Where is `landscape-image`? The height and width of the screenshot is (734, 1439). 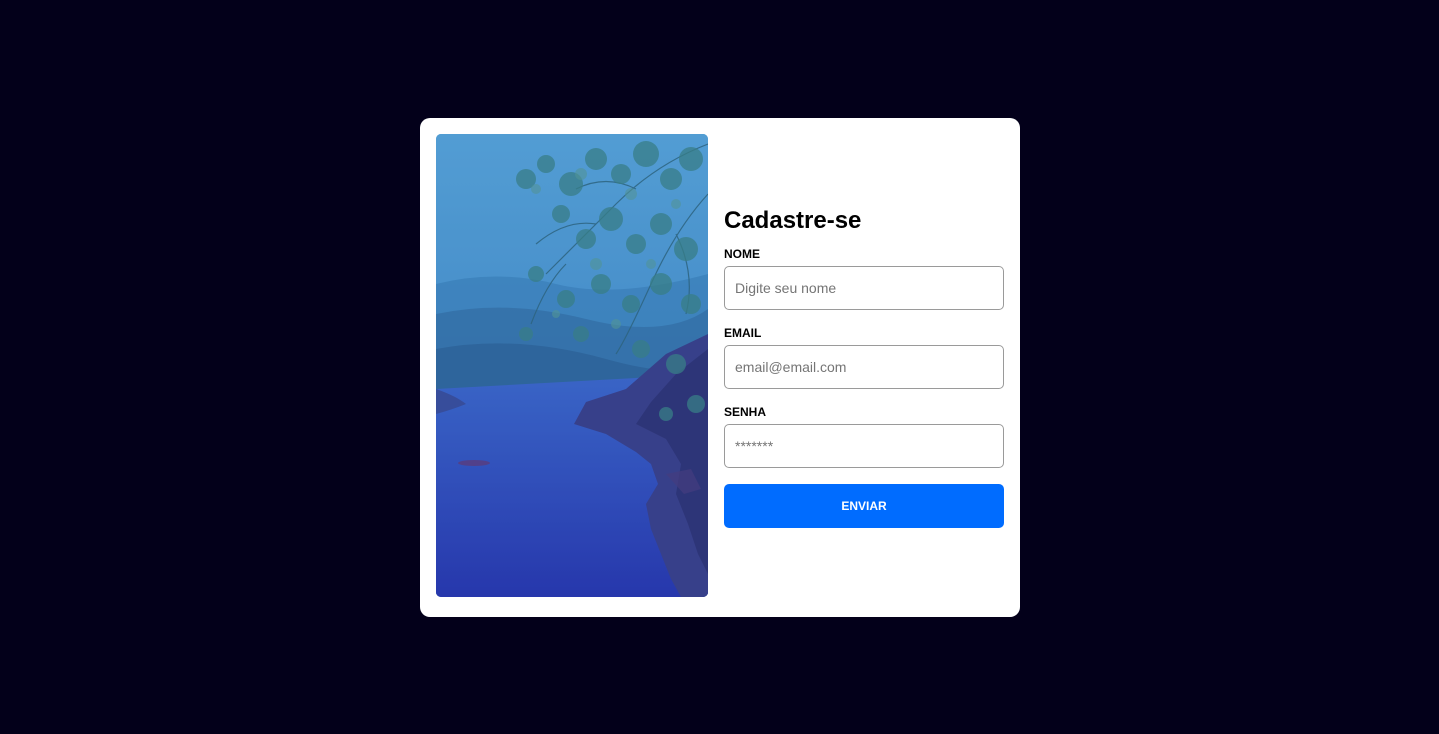 landscape-image is located at coordinates (572, 365).